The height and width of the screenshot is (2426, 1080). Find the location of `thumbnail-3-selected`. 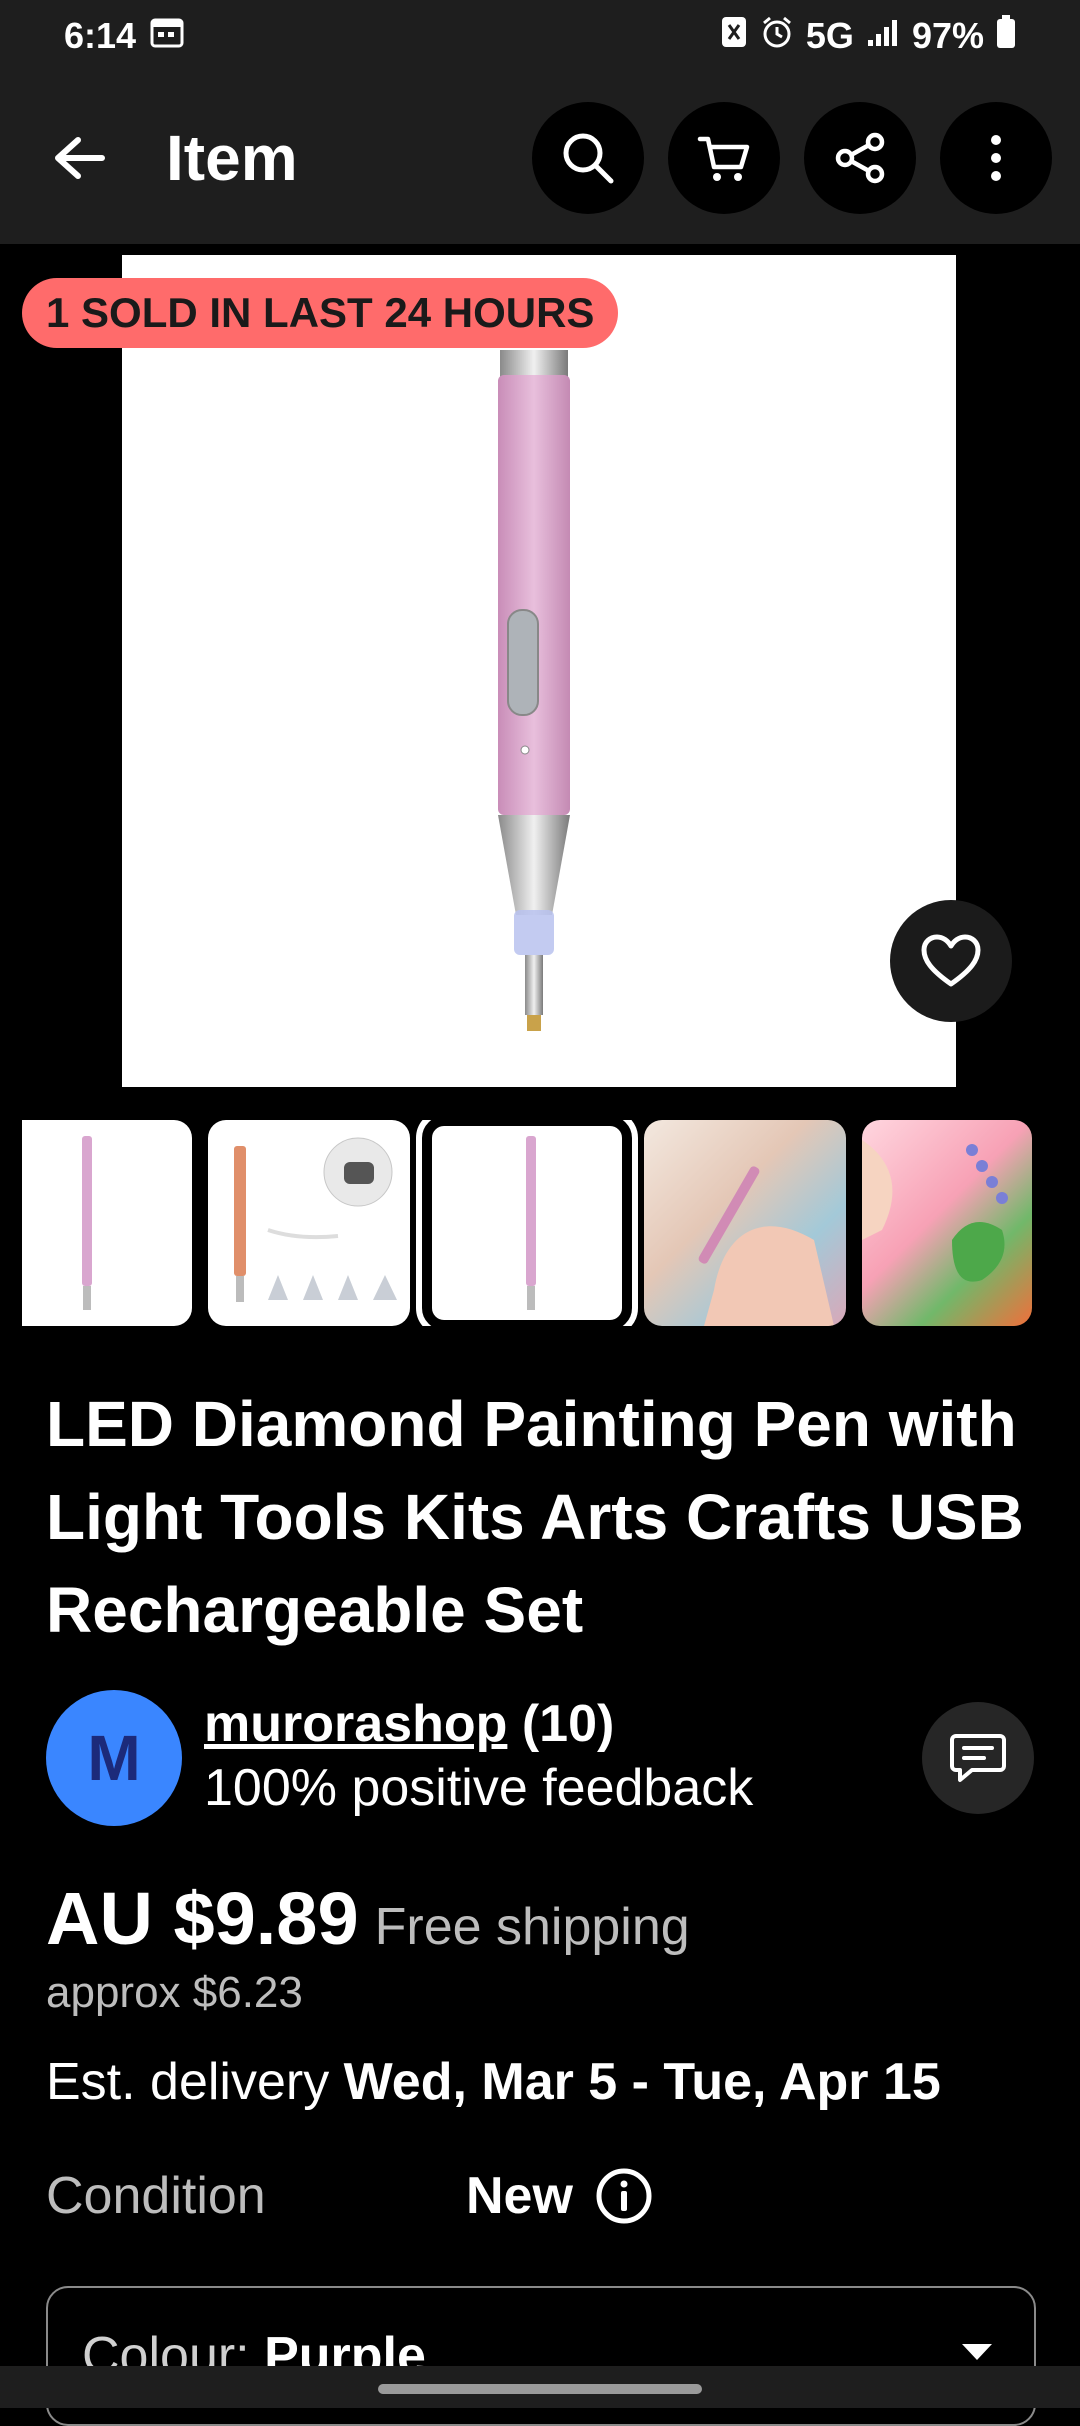

thumbnail-3-selected is located at coordinates (527, 1223).